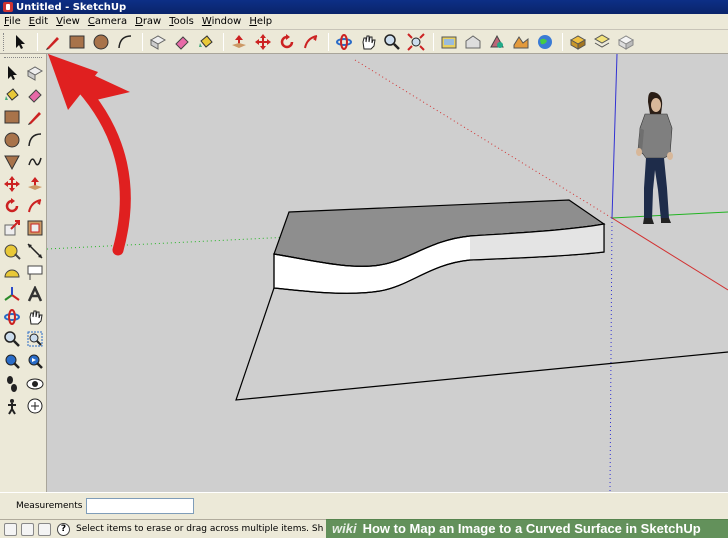 The image size is (728, 538). What do you see at coordinates (107, 21) in the screenshot?
I see `menu-camera: Camera` at bounding box center [107, 21].